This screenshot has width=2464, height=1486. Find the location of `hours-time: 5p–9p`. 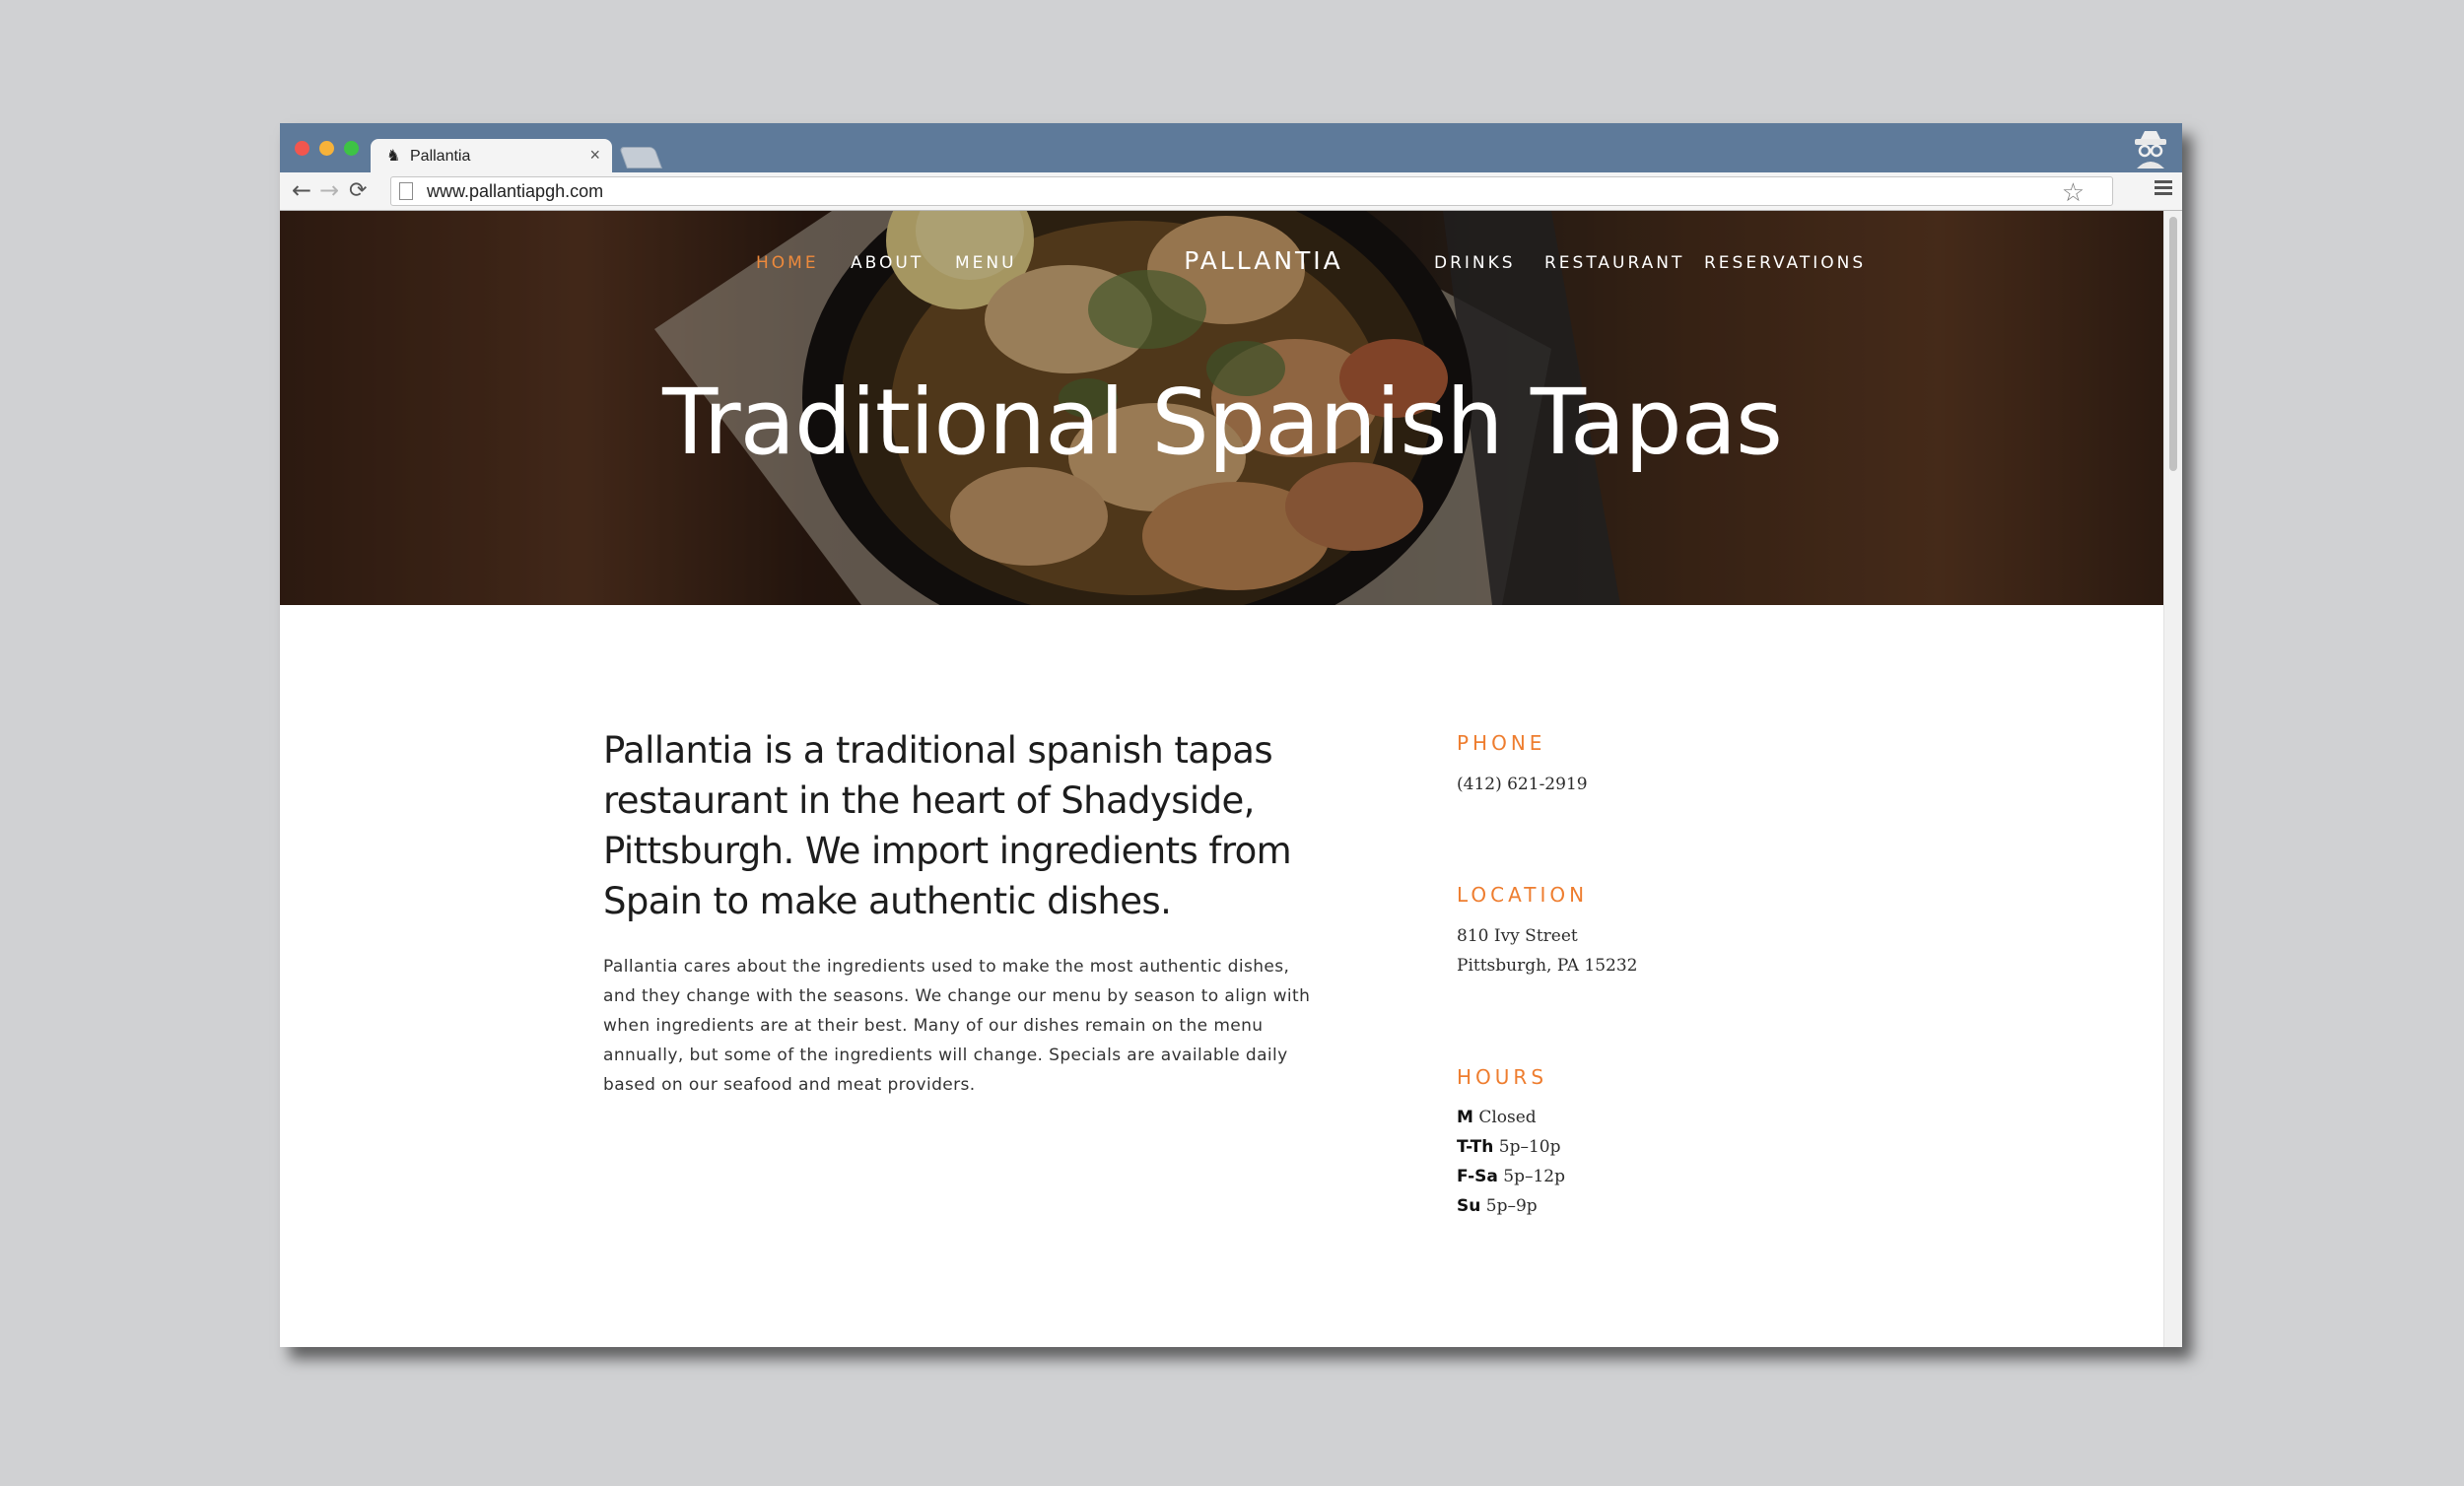

hours-time: 5p–9p is located at coordinates (1511, 1206).